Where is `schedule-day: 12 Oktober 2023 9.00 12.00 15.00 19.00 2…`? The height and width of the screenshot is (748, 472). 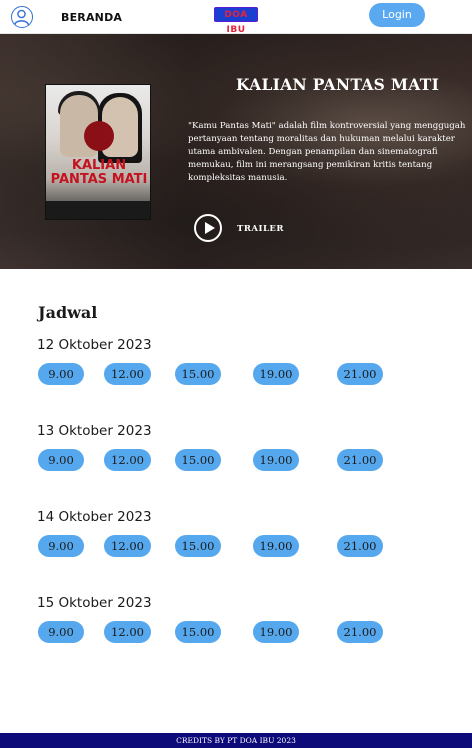
schedule-day: 12 Oktober 2023 9.00 12.00 15.00 19.00 2… is located at coordinates (236, 367).